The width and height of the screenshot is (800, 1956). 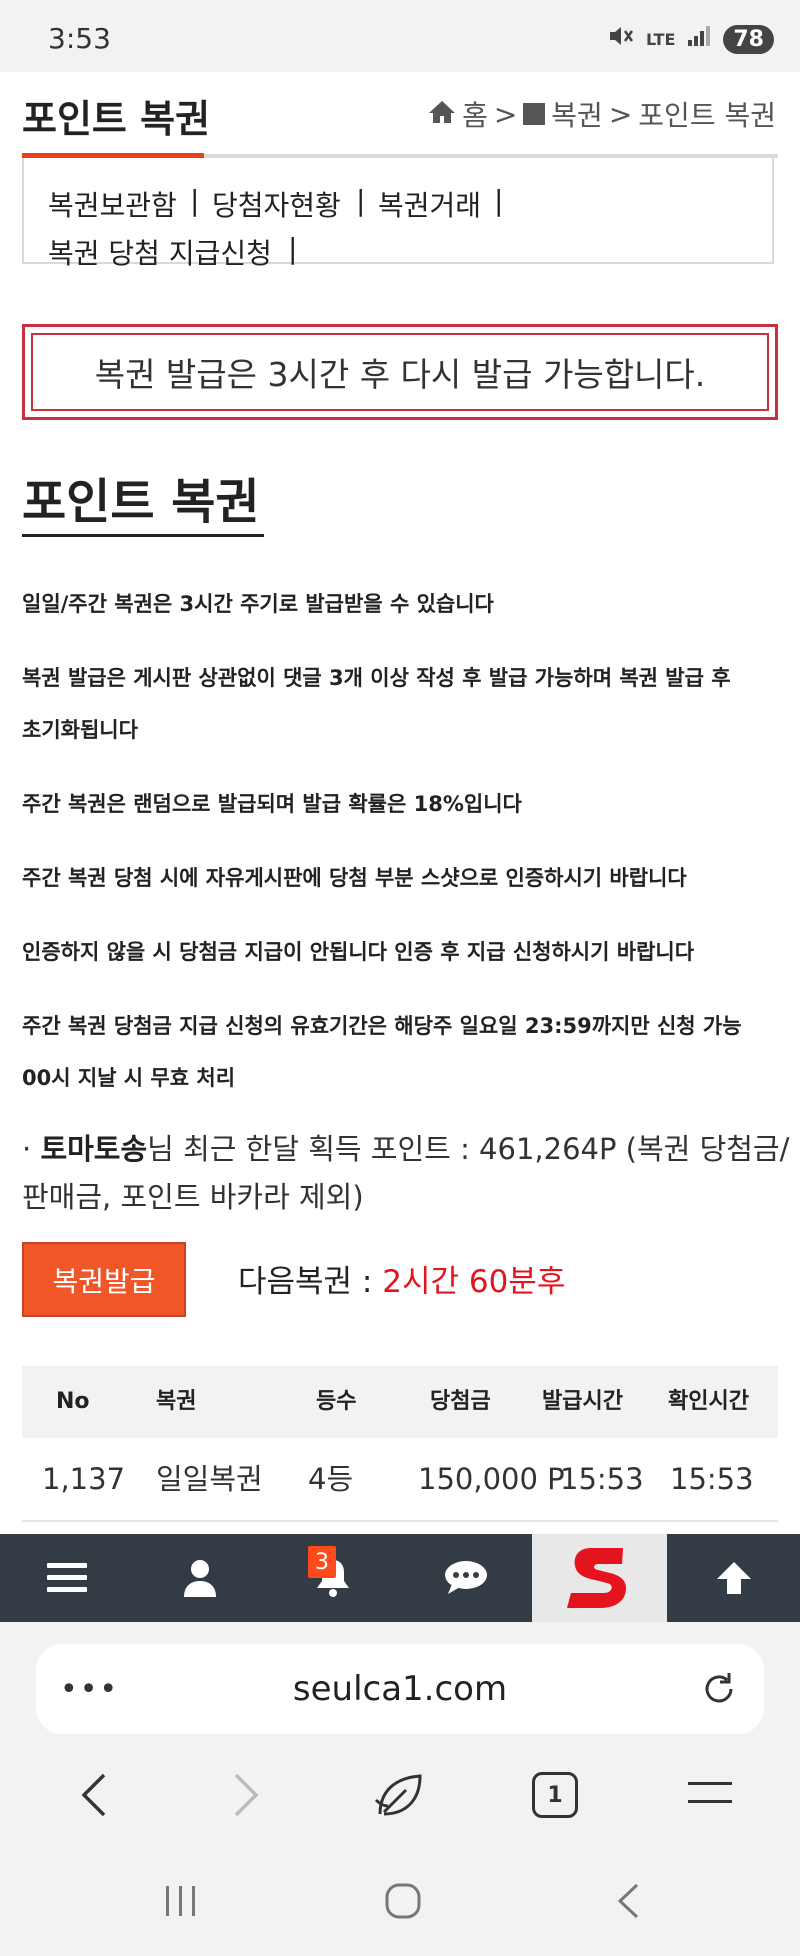 I want to click on system-home-button, so click(x=403, y=1903).